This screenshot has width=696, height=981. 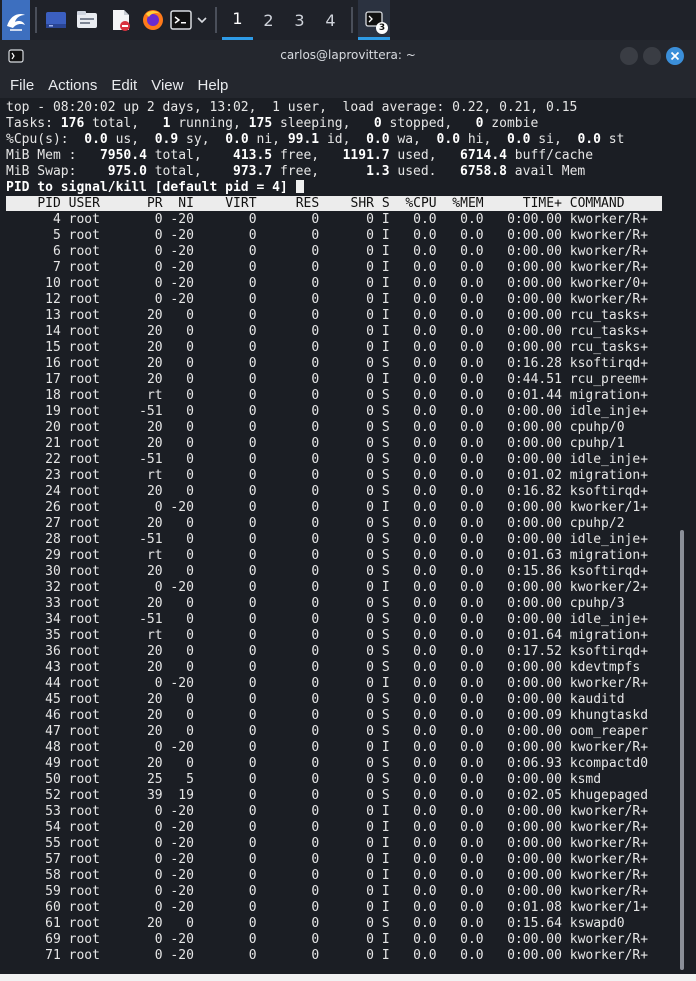 I want to click on workspace-4: 4, so click(x=330, y=20).